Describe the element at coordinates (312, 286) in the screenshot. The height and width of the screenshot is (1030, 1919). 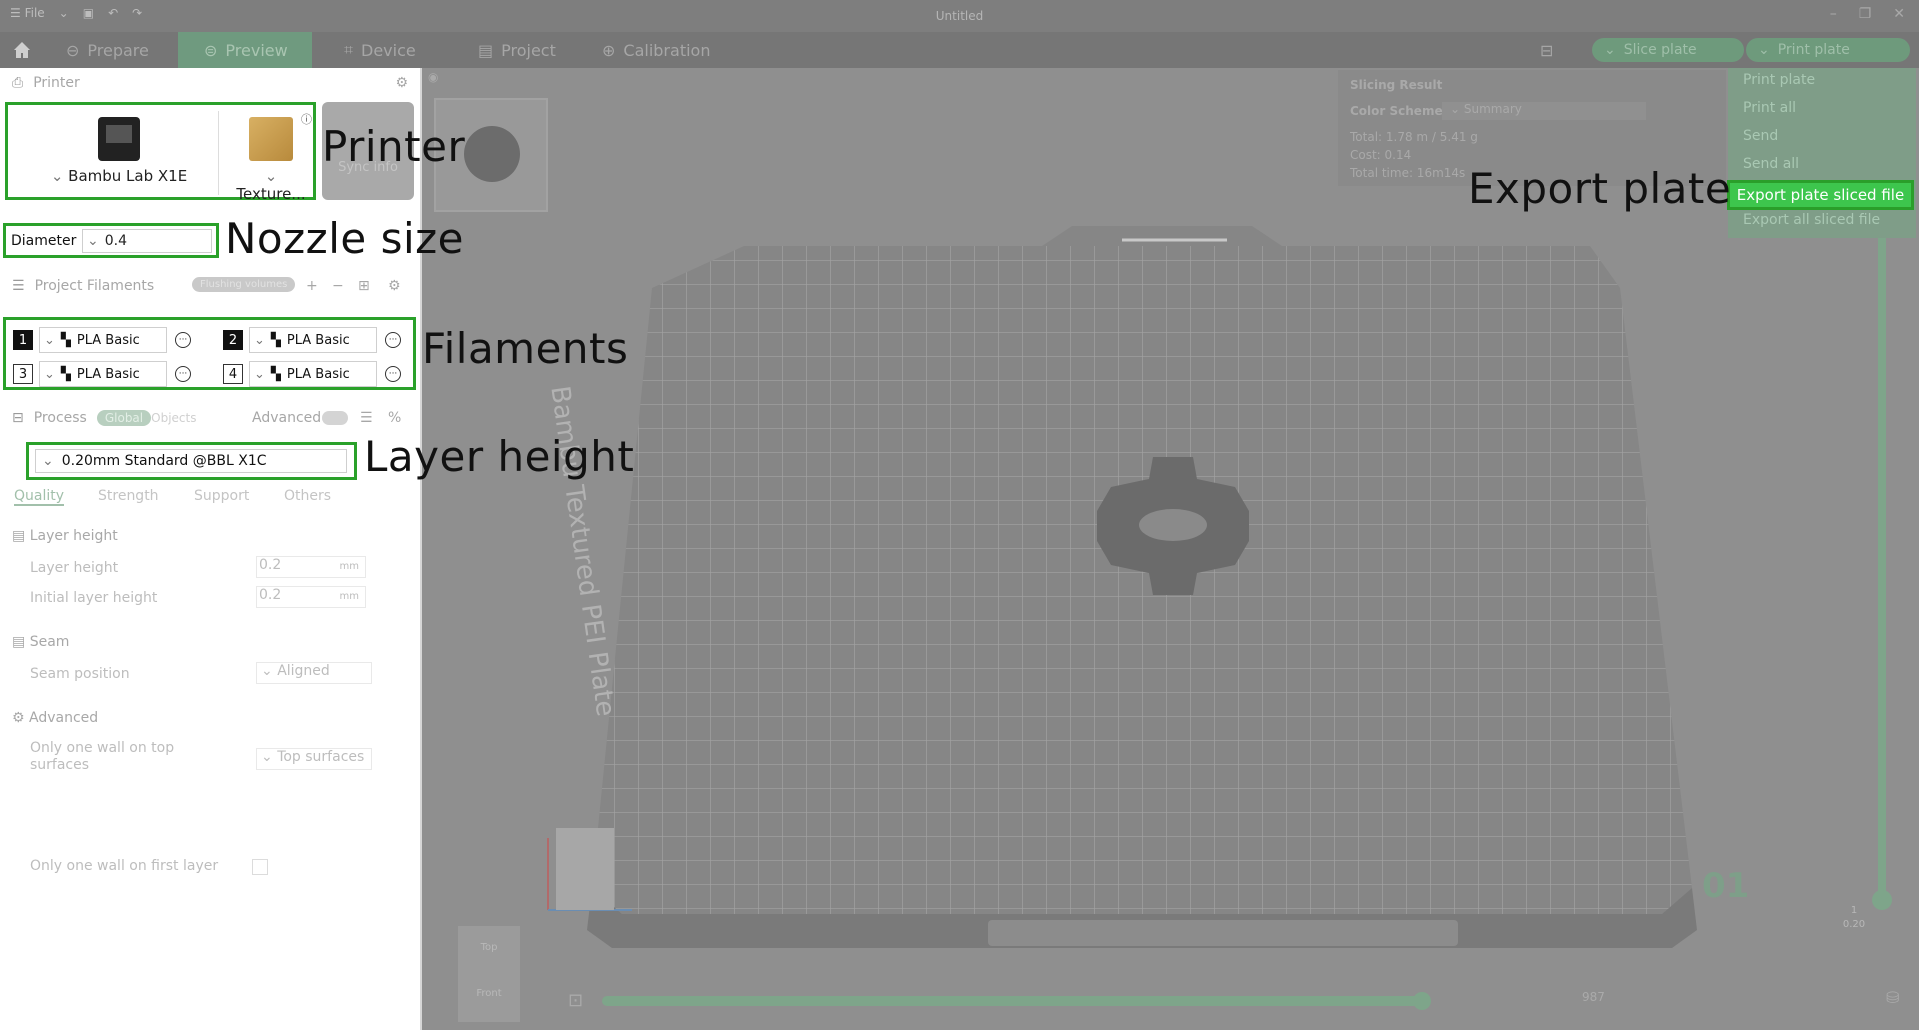
I see `add-icon: +` at that location.